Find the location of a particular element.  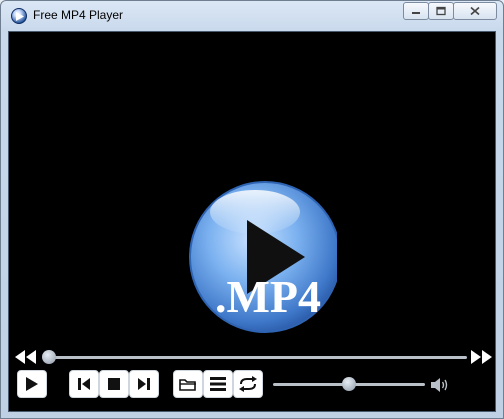

repeat-icon is located at coordinates (248, 384).